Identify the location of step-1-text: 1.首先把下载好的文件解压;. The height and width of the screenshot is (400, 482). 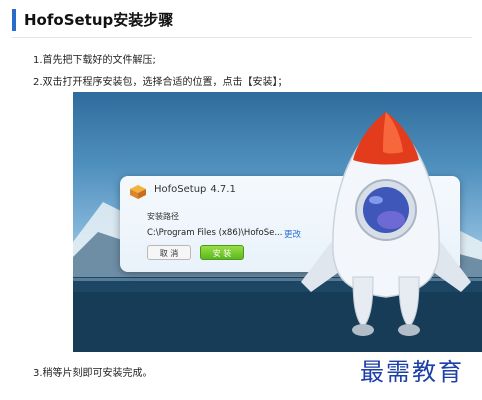
(94, 60).